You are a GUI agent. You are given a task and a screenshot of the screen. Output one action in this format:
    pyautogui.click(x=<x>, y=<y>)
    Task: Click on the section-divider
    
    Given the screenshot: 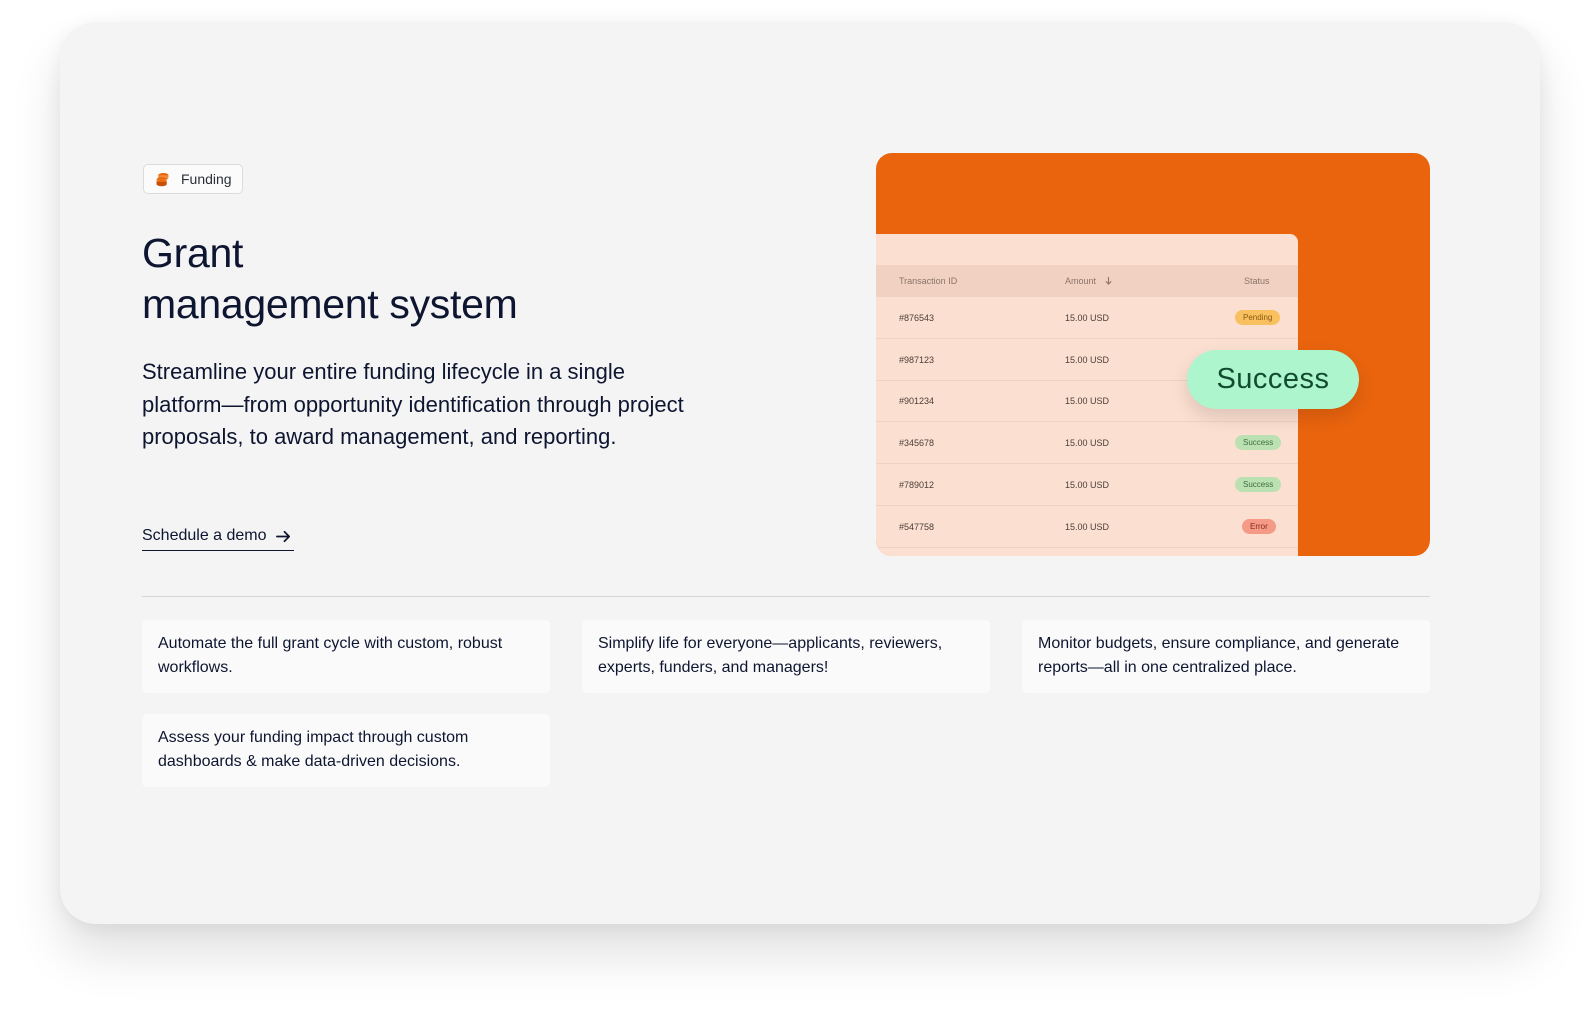 What is the action you would take?
    pyautogui.click(x=786, y=596)
    